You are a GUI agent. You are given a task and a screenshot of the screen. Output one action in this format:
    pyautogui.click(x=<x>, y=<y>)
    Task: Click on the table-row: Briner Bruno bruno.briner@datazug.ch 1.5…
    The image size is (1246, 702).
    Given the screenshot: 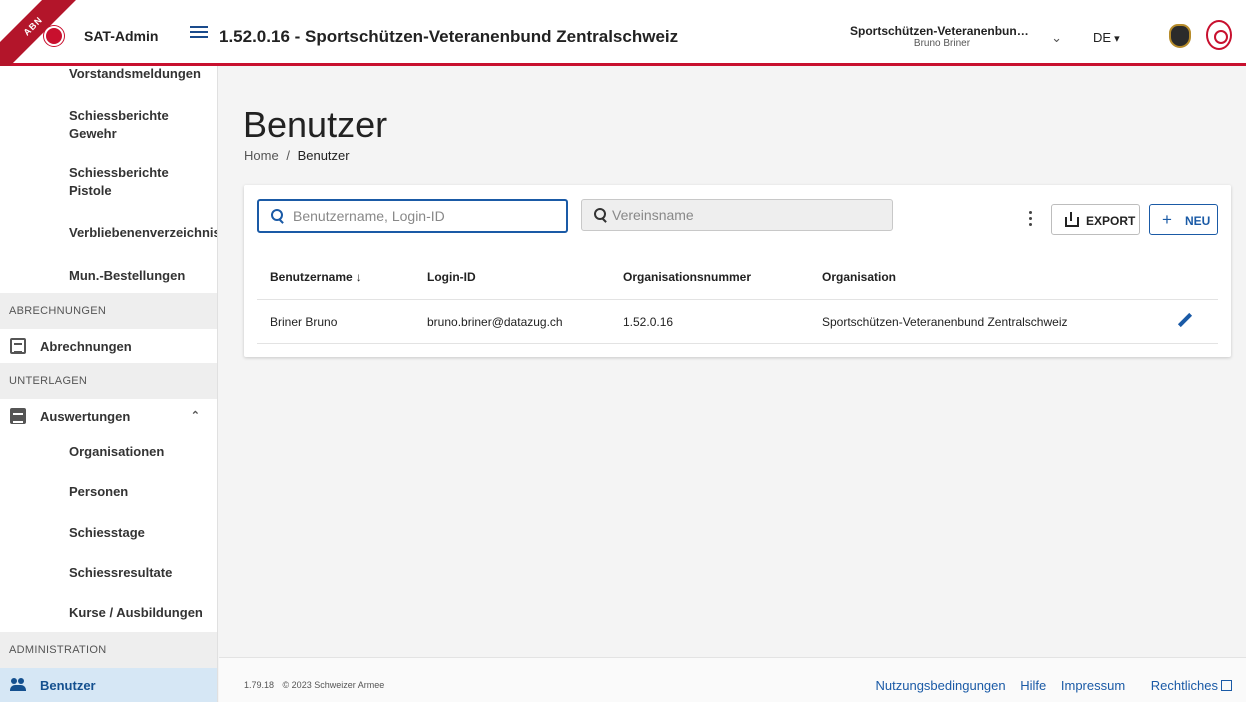 What is the action you would take?
    pyautogui.click(x=737, y=322)
    